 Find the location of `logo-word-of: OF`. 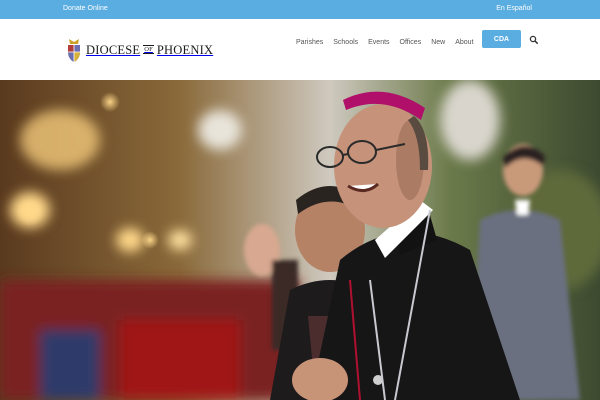

logo-word-of: OF is located at coordinates (148, 49).